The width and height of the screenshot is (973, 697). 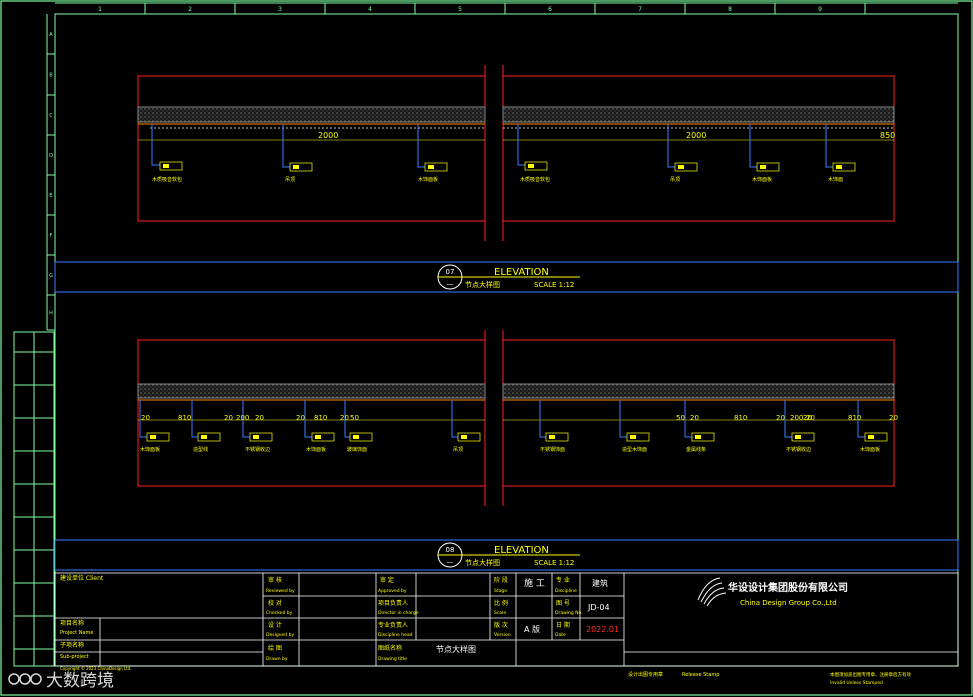 I want to click on title-band-07: 07 — ELEVATION 节点大样图 SCALE 1:12, so click(x=506, y=277).